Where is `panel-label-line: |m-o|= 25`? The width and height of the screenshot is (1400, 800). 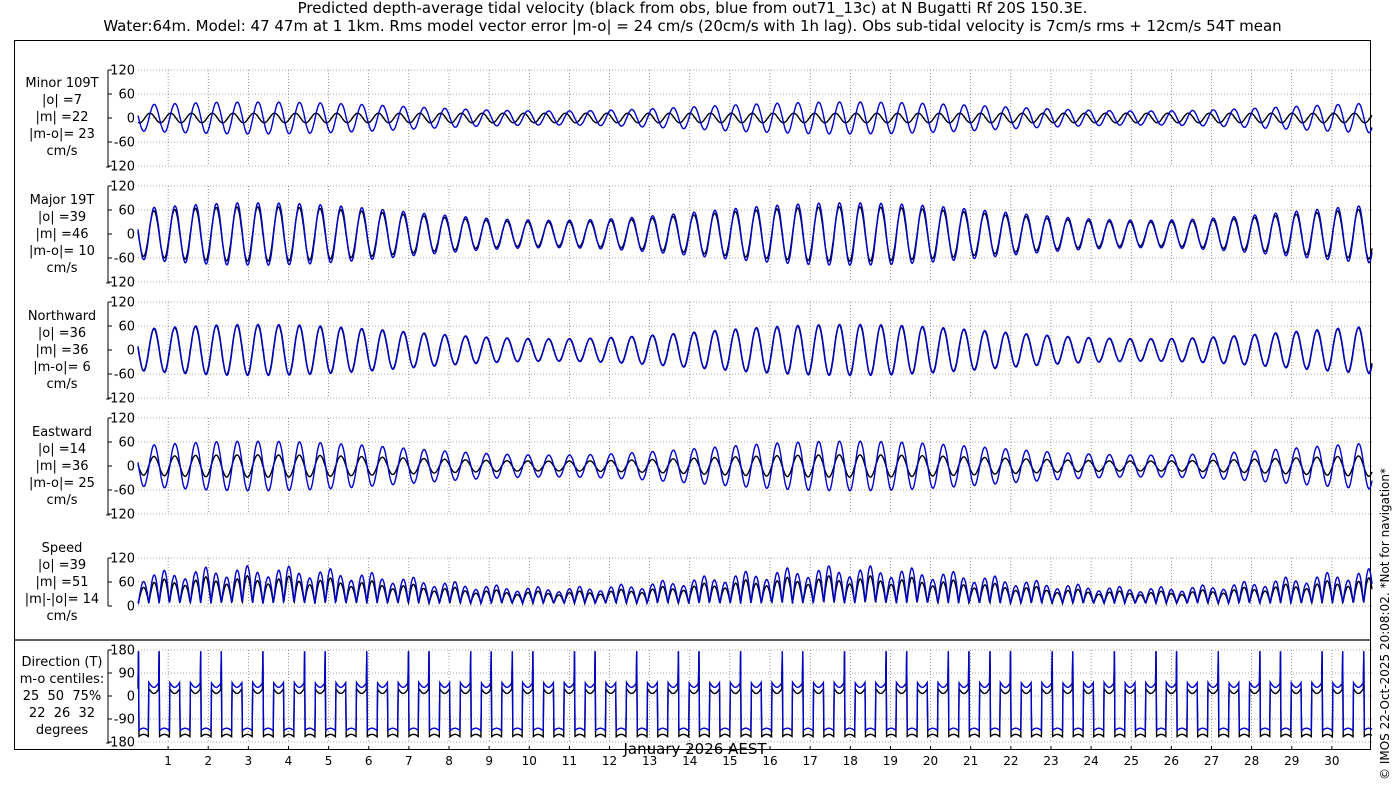
panel-label-line: |m-o|= 25 is located at coordinates (62, 483).